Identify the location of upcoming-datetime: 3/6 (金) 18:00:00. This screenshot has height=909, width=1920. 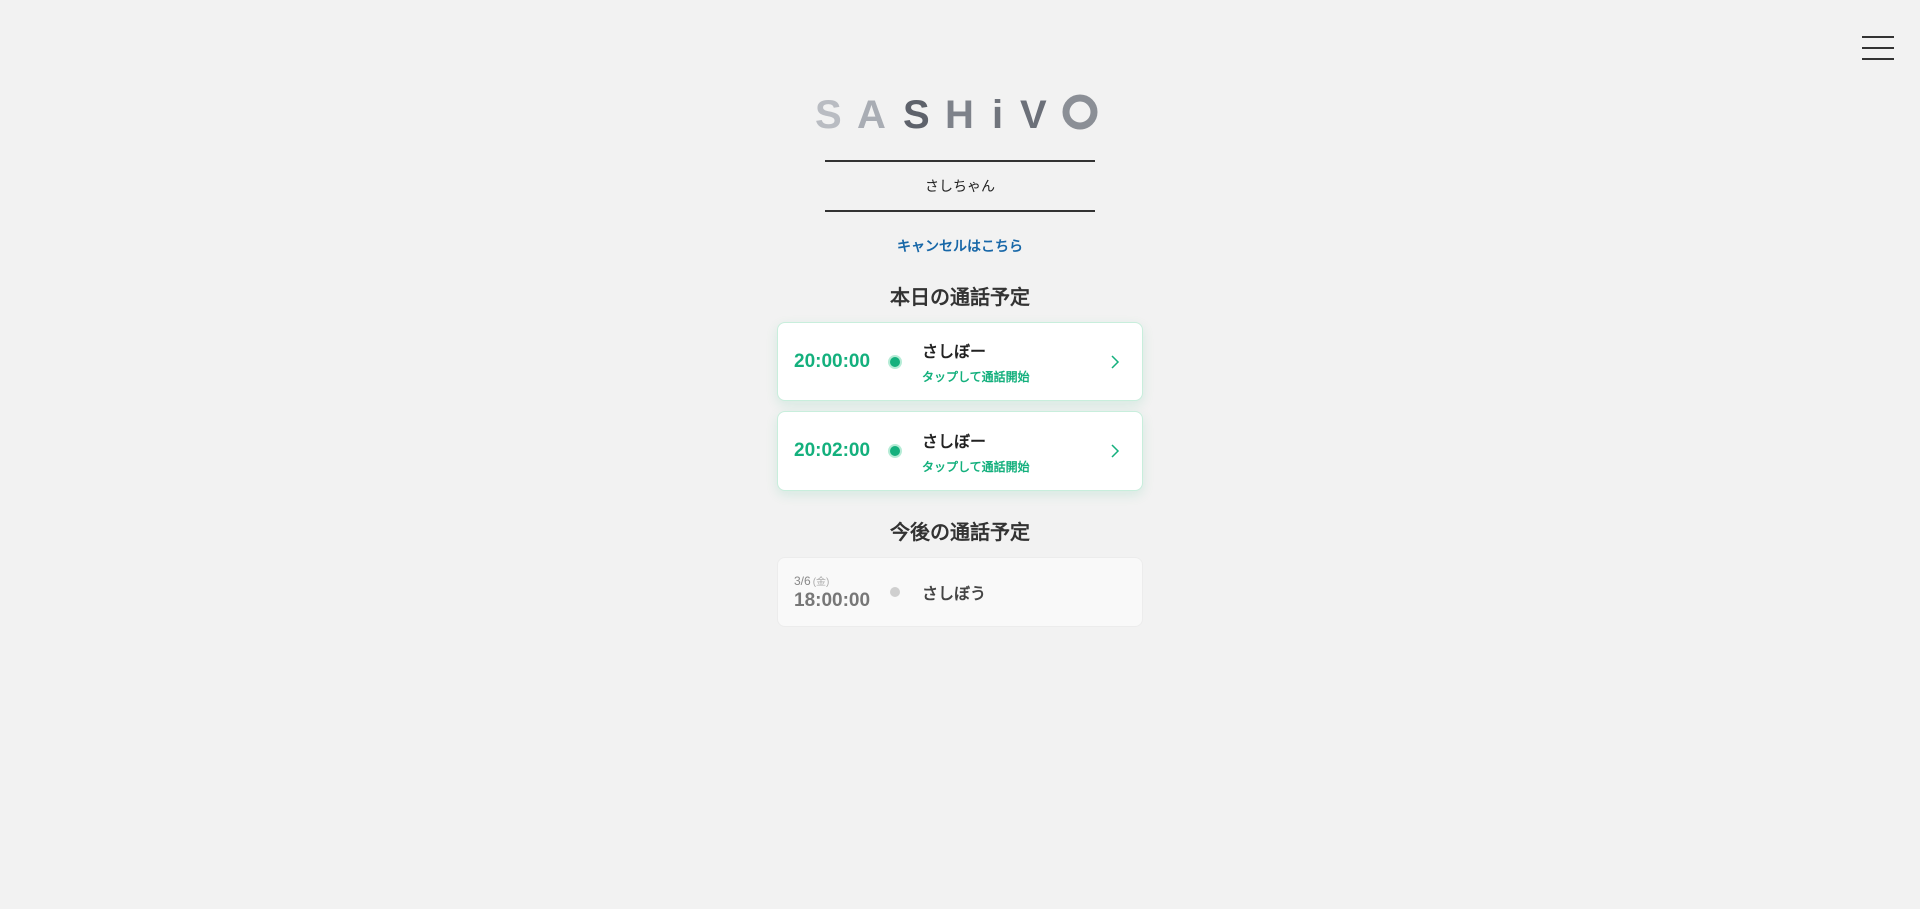
(840, 592).